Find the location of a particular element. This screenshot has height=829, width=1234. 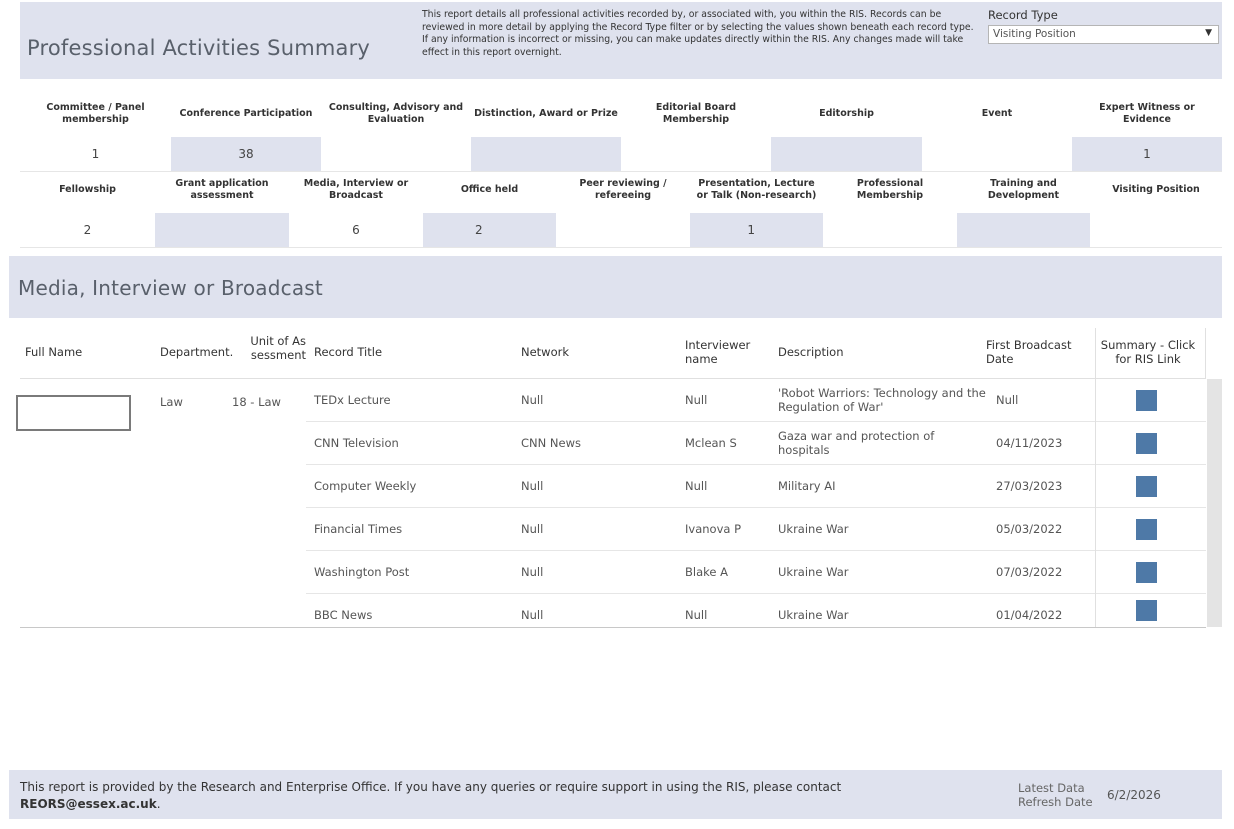

summary-header-fellowship: Fellowship is located at coordinates (87, 189).